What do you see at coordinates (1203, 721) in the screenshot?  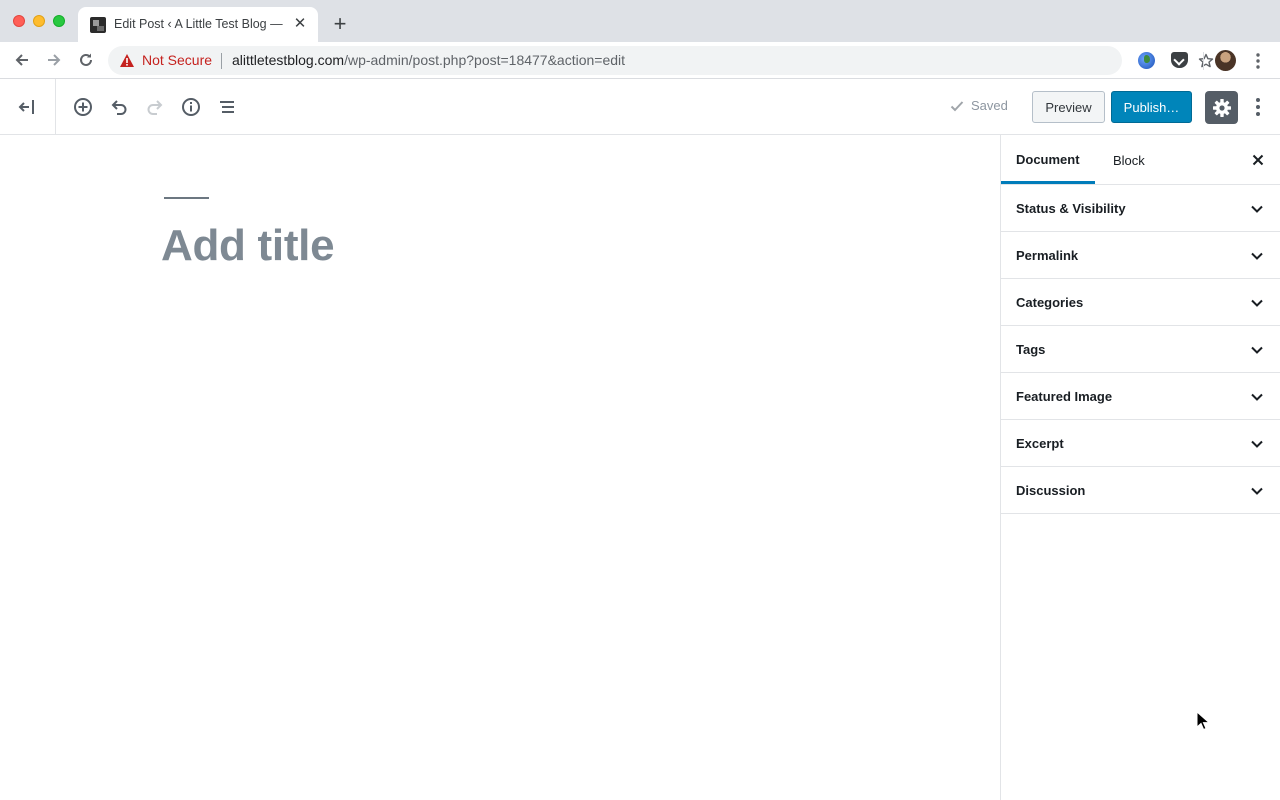 I see `mouse-cursor-icon` at bounding box center [1203, 721].